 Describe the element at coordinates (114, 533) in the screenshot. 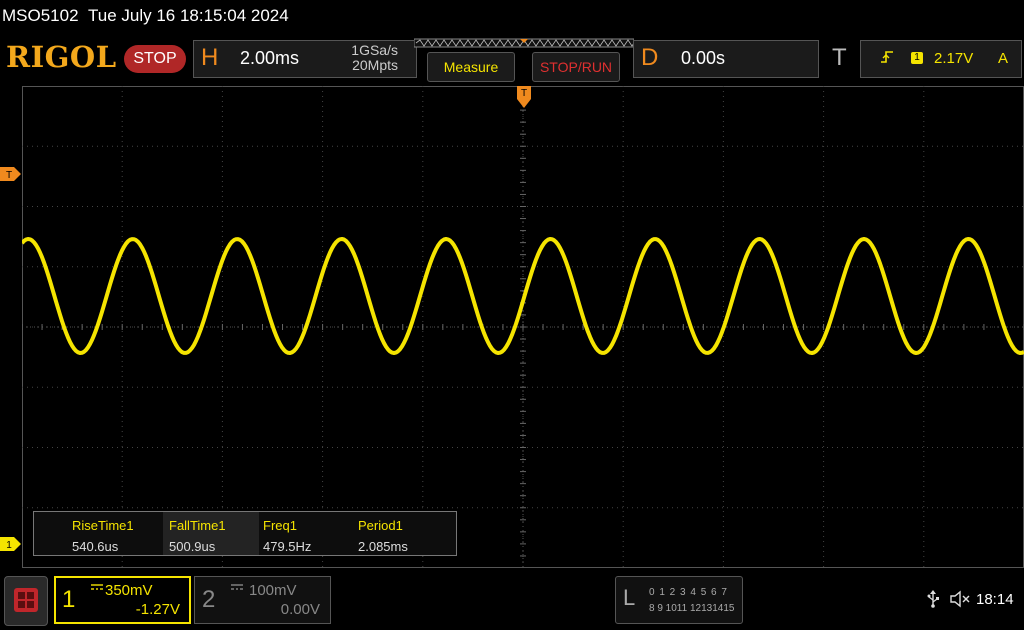

I see `measurement-risetime: RiseTime1 540.6us` at that location.